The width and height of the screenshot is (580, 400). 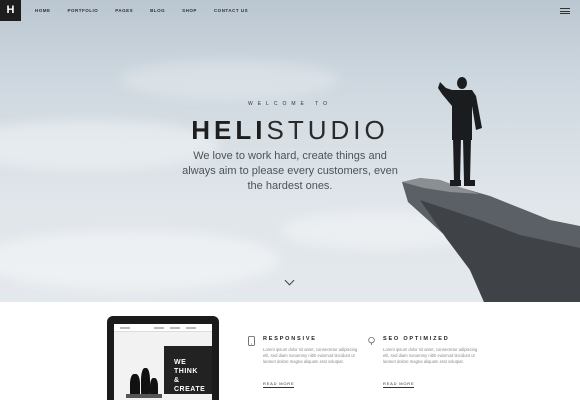 I want to click on tablet-headline-line1: WE THINK, so click(x=186, y=367).